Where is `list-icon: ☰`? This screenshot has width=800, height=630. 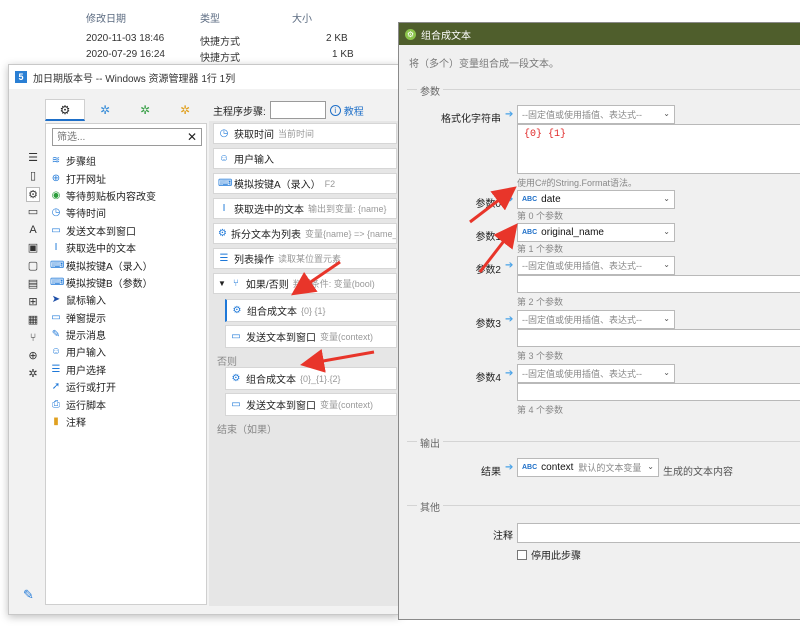
list-icon: ☰ is located at coordinates (33, 158).